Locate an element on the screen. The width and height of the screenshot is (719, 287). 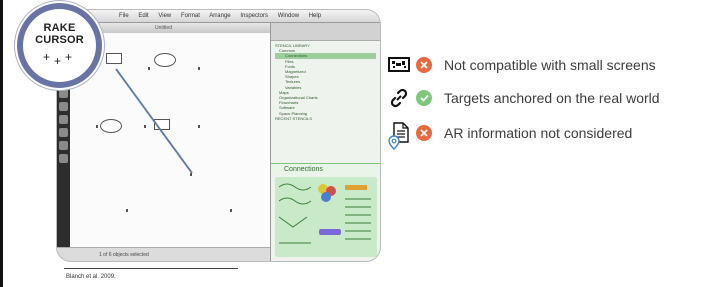
stencil-toolbar is located at coordinates (325, 32).